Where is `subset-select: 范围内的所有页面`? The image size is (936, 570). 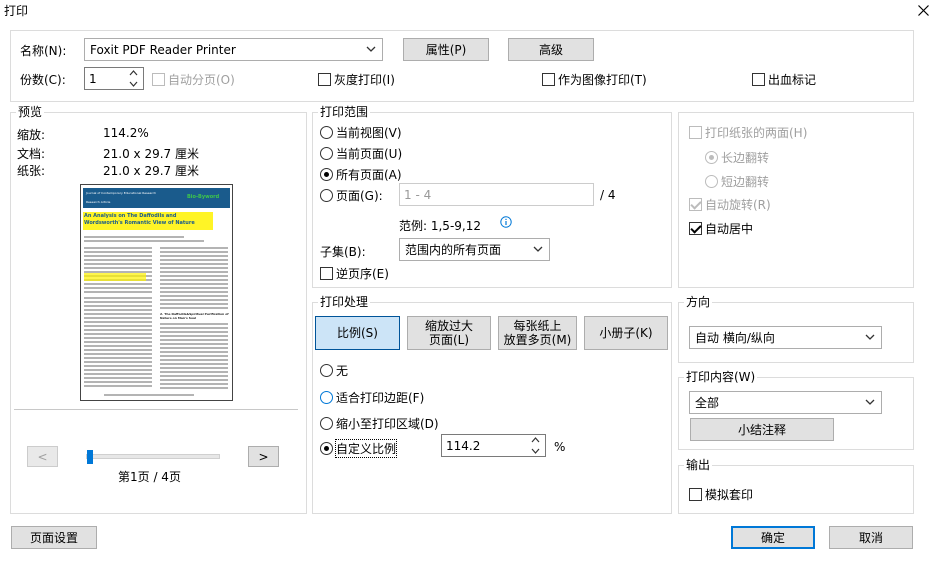
subset-select: 范围内的所有页面 is located at coordinates (474, 249).